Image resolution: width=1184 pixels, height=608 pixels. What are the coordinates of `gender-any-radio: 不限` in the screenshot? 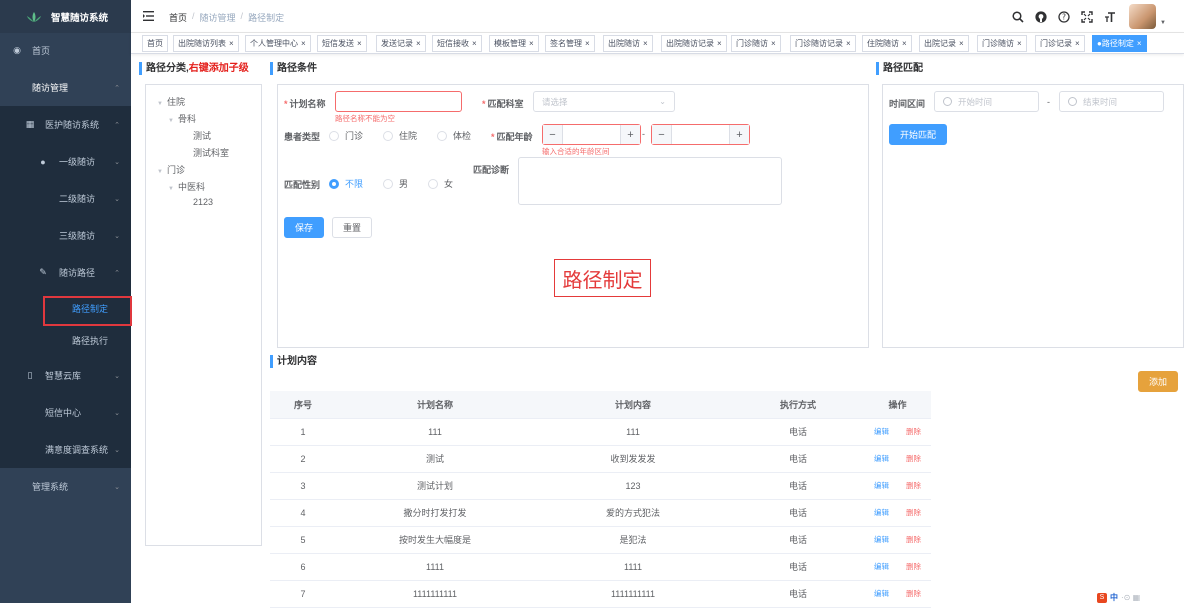 It's located at (346, 183).